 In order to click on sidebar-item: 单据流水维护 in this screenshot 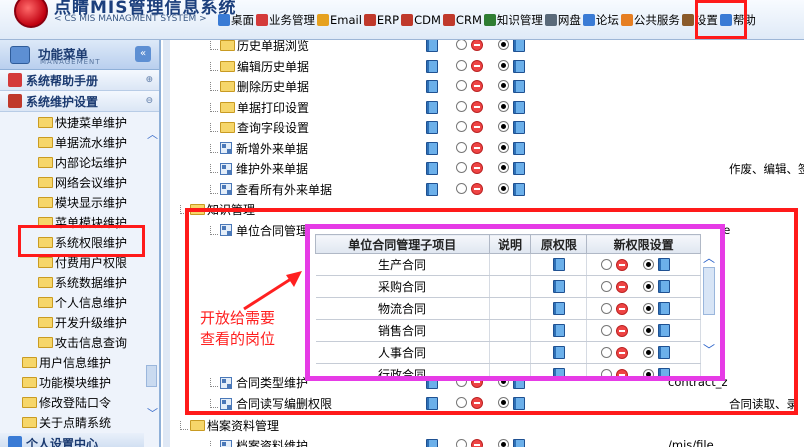, I will do `click(79, 142)`.